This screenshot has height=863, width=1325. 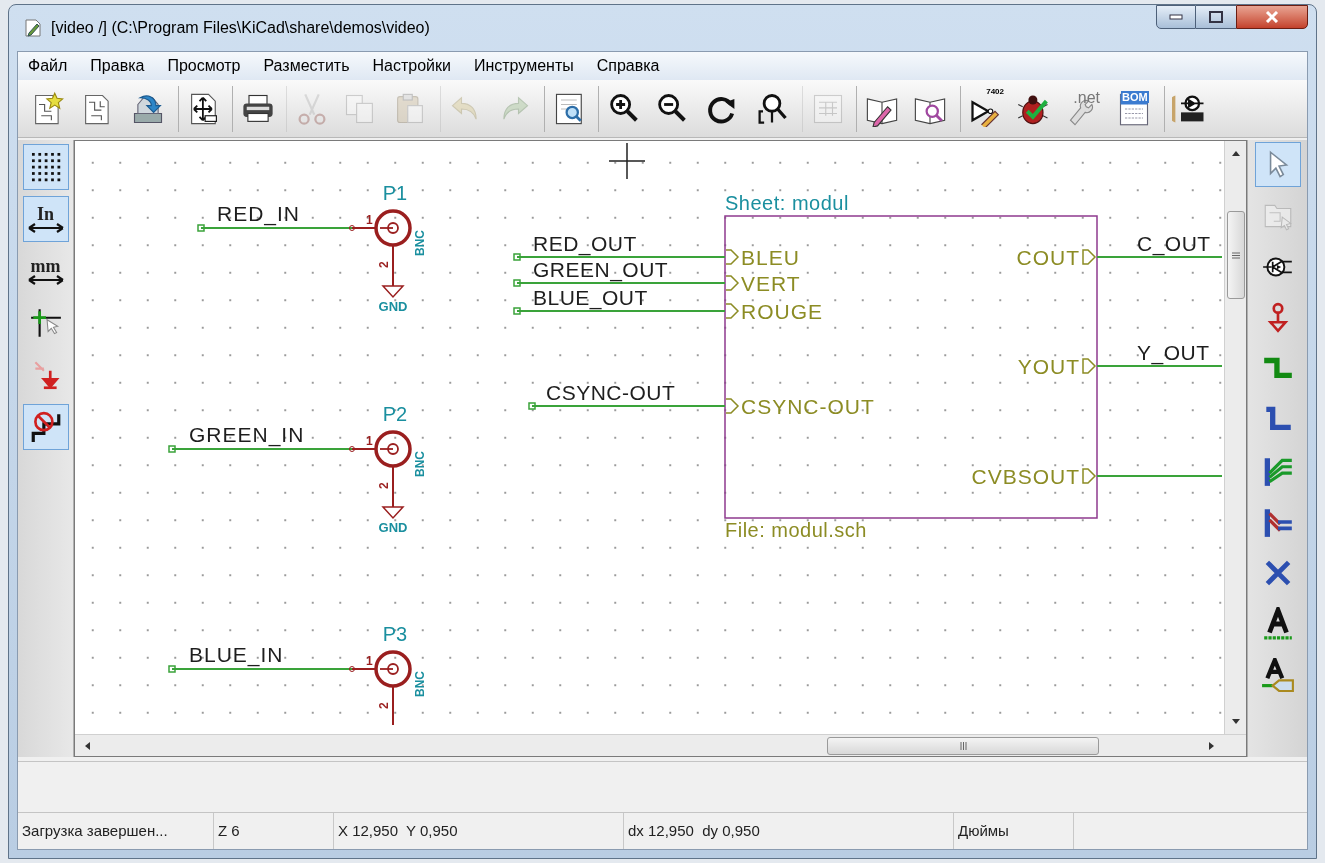 I want to click on net-label: RED_IN, so click(x=259, y=213).